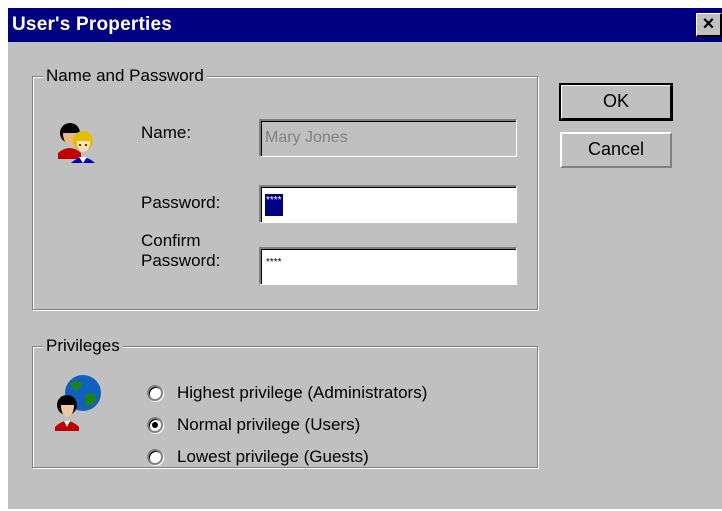 Image resolution: width=722 pixels, height=511 pixels. I want to click on cancel-button: Cancel, so click(616, 150).